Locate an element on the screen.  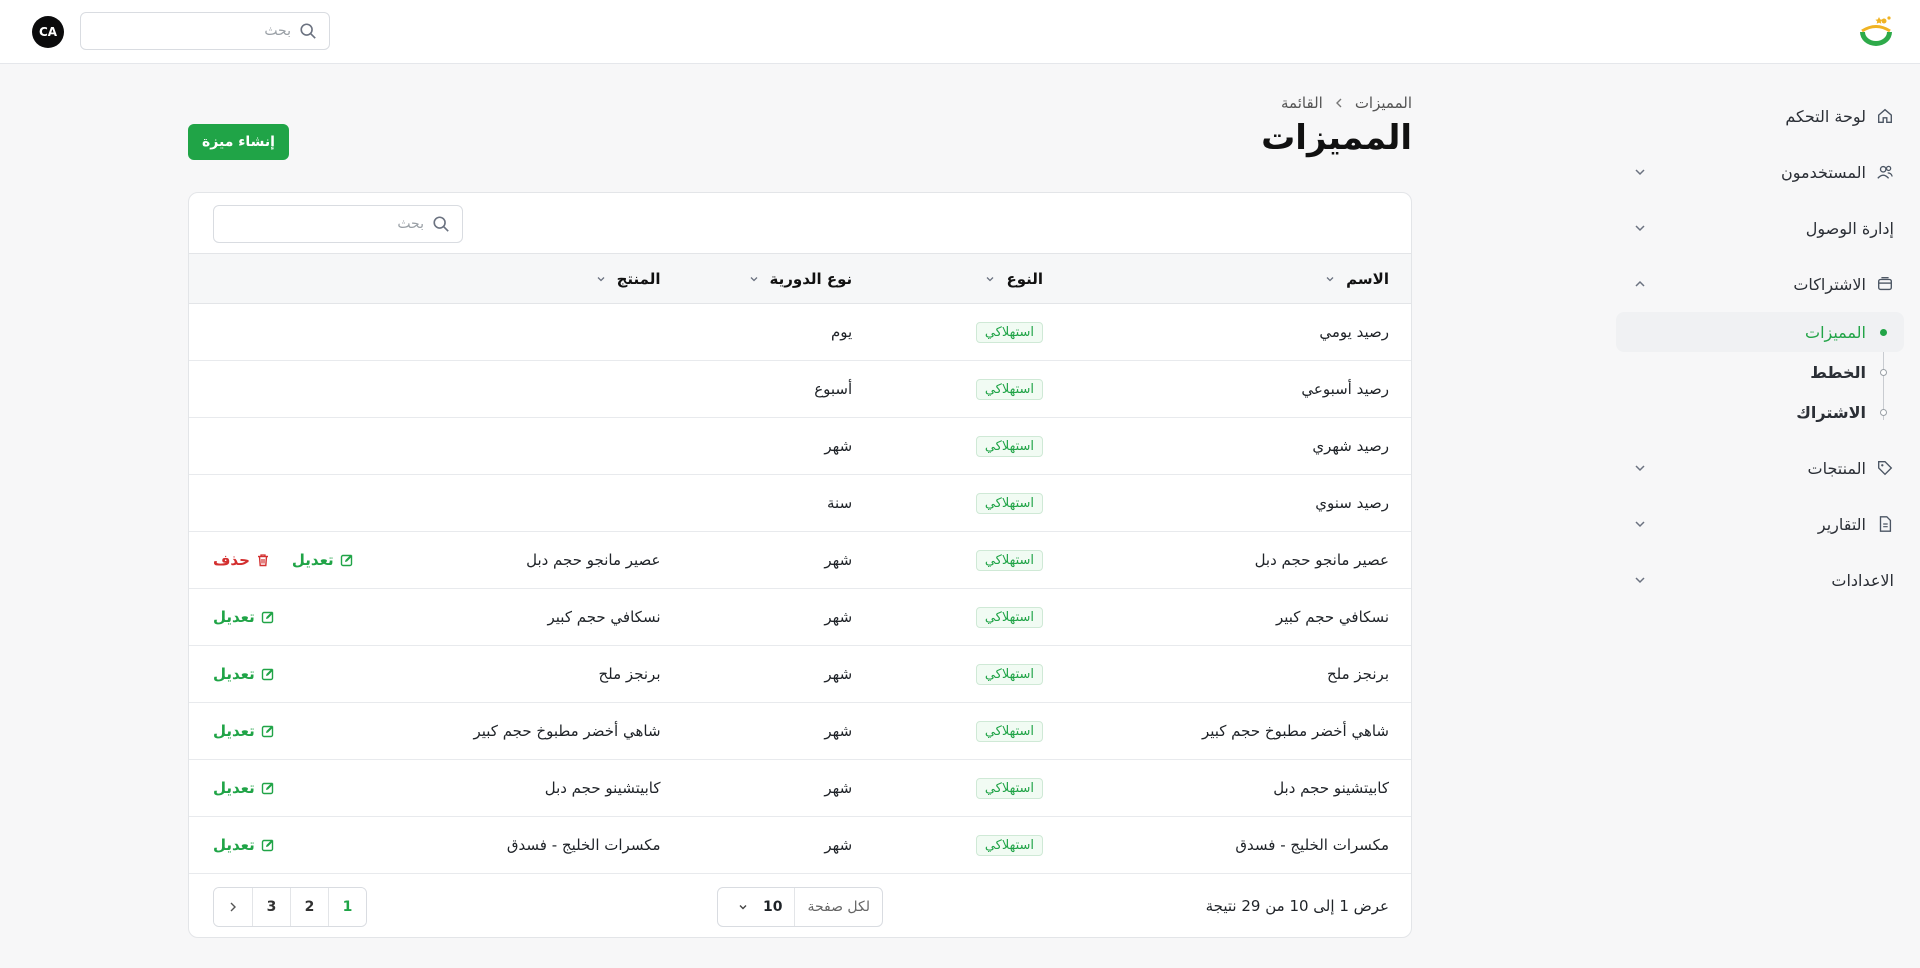
column-header-period: نوع الدورية is located at coordinates (780, 278).